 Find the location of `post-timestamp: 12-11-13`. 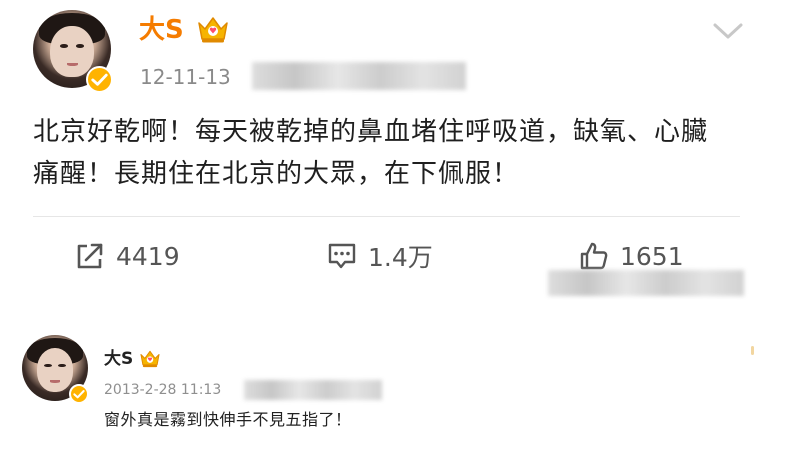

post-timestamp: 12-11-13 is located at coordinates (185, 77).